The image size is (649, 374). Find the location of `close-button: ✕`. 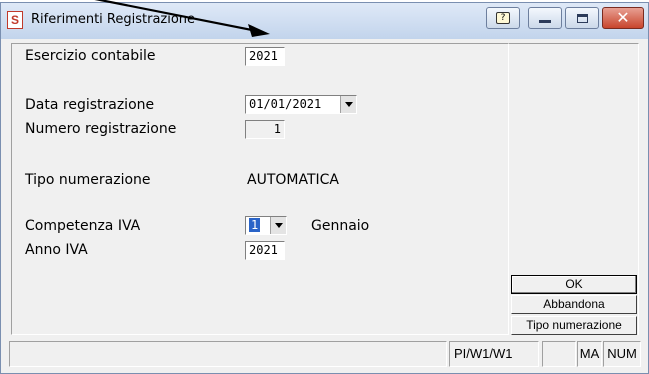

close-button: ✕ is located at coordinates (623, 18).